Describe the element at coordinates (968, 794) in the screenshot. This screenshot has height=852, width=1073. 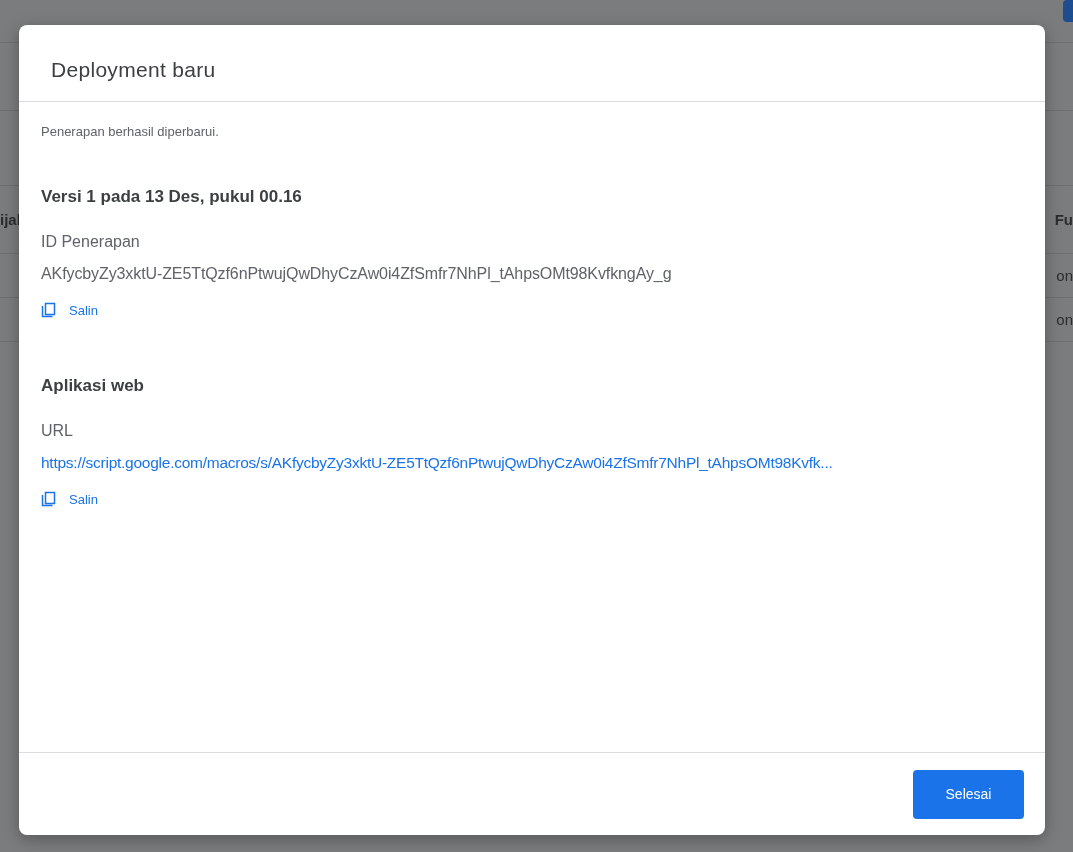
I see `done-button: Selesai` at that location.